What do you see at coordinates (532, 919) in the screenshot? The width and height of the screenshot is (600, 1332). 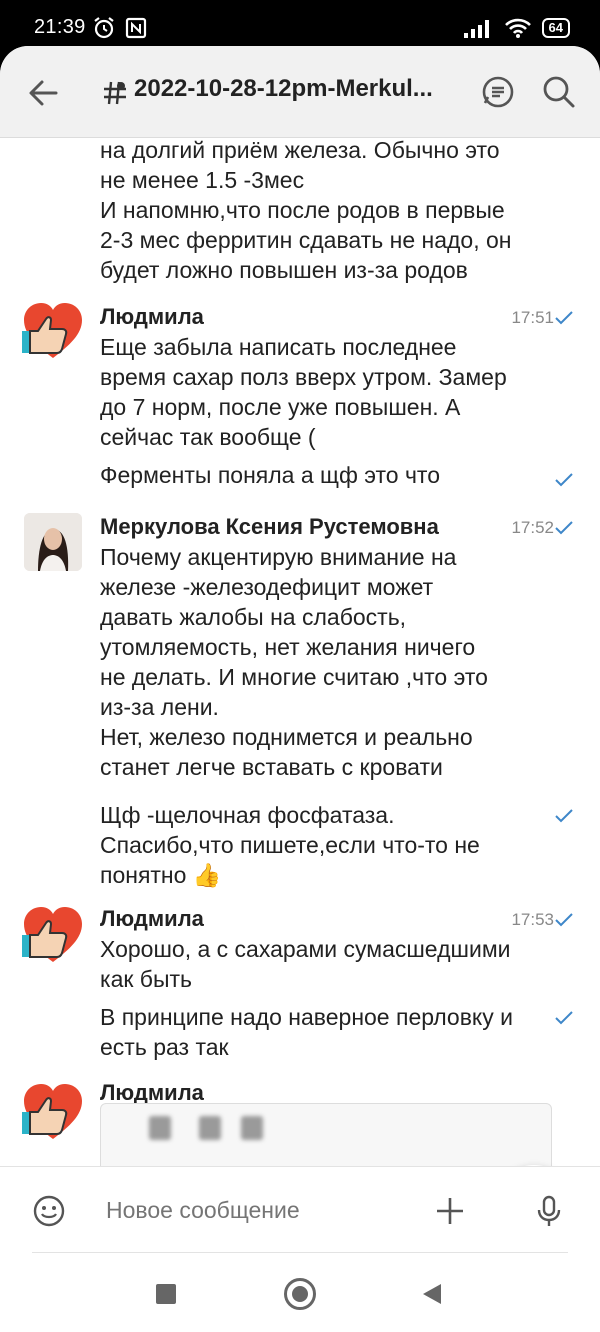 I see `message-time: 17:53` at bounding box center [532, 919].